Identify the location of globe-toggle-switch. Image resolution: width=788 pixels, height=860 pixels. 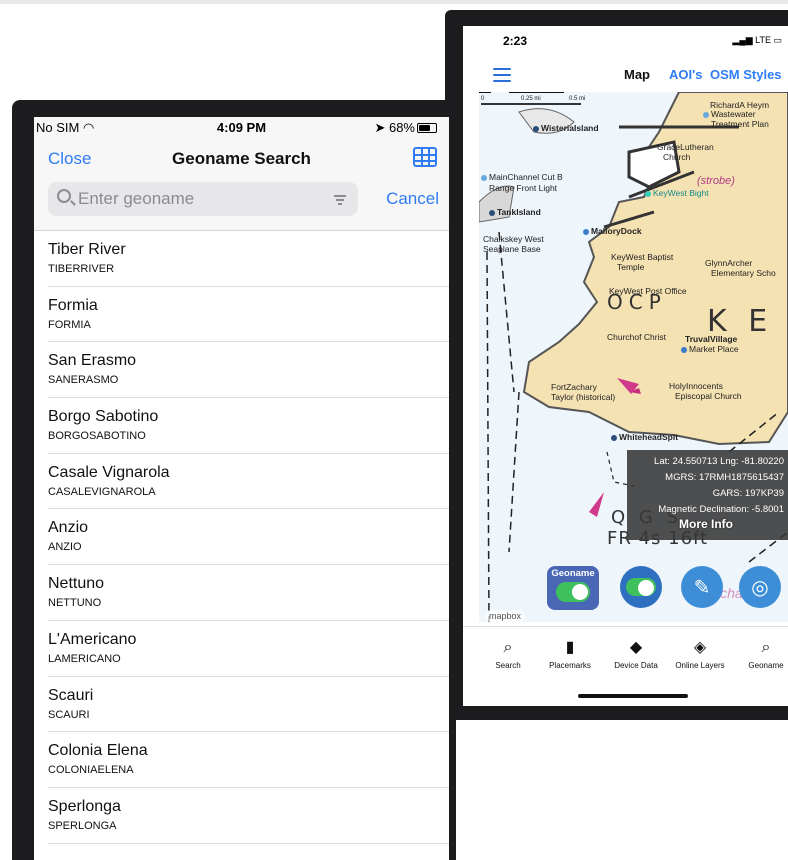
(641, 587).